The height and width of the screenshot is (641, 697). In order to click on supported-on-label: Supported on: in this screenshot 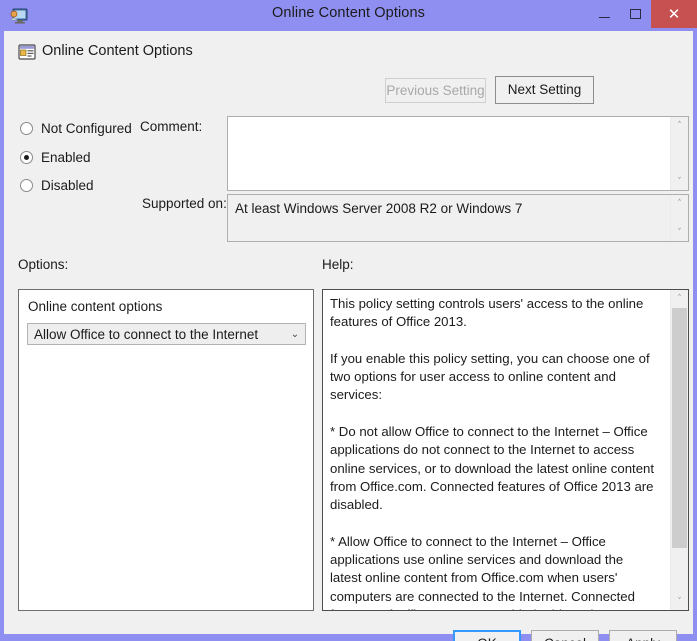, I will do `click(184, 203)`.